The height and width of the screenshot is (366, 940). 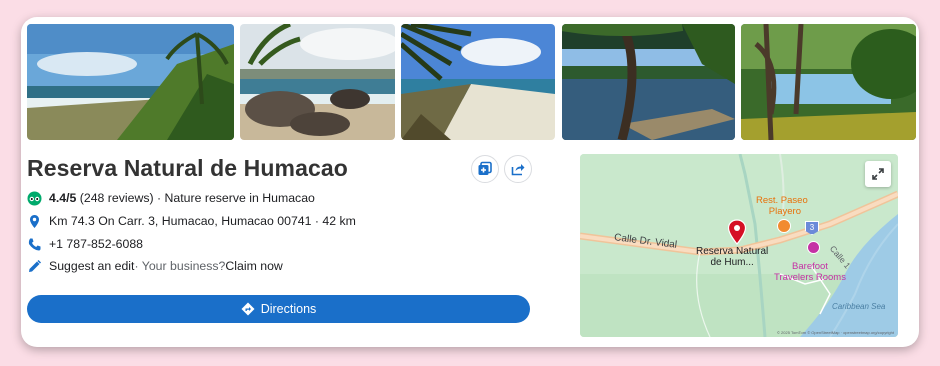 I want to click on place-category: · Nature reserve in Humacao, so click(x=236, y=198).